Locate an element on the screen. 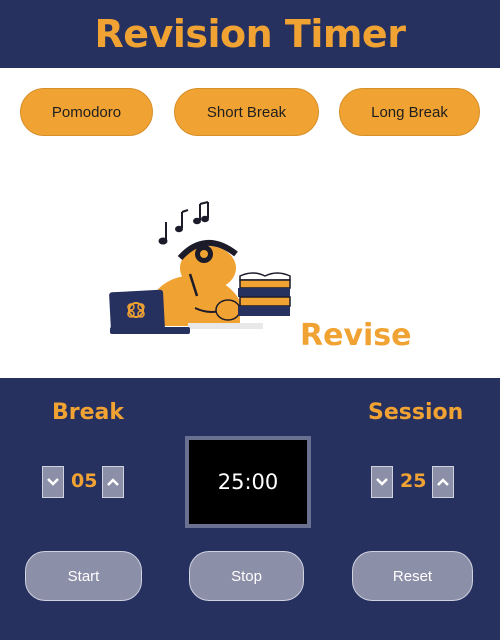  break-decrement-button is located at coordinates (53, 482).